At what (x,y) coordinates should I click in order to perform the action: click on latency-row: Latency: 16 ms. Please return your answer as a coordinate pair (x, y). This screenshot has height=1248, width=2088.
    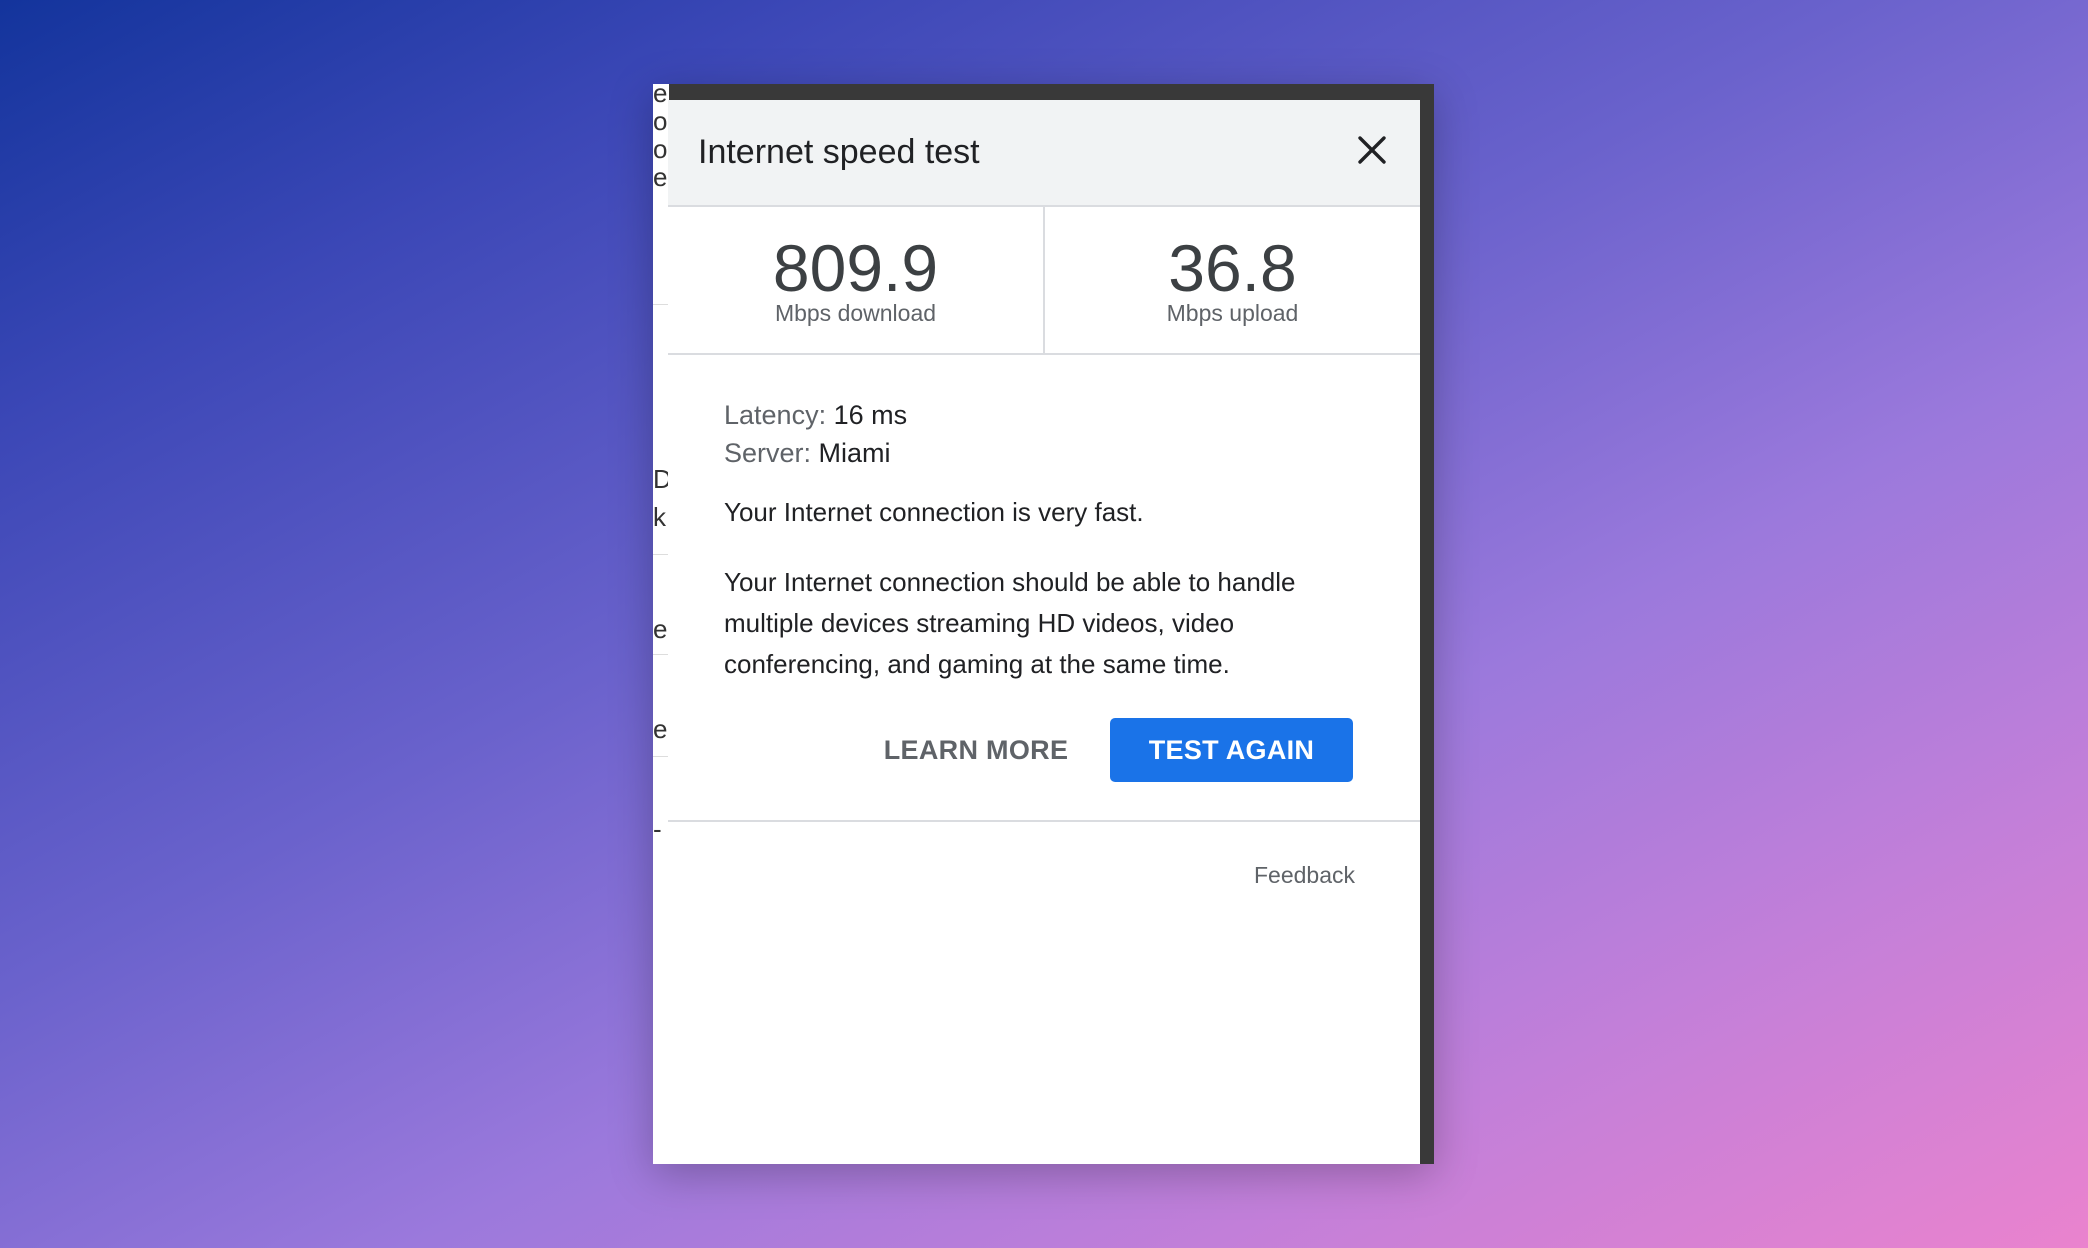
    Looking at the image, I should click on (1044, 415).